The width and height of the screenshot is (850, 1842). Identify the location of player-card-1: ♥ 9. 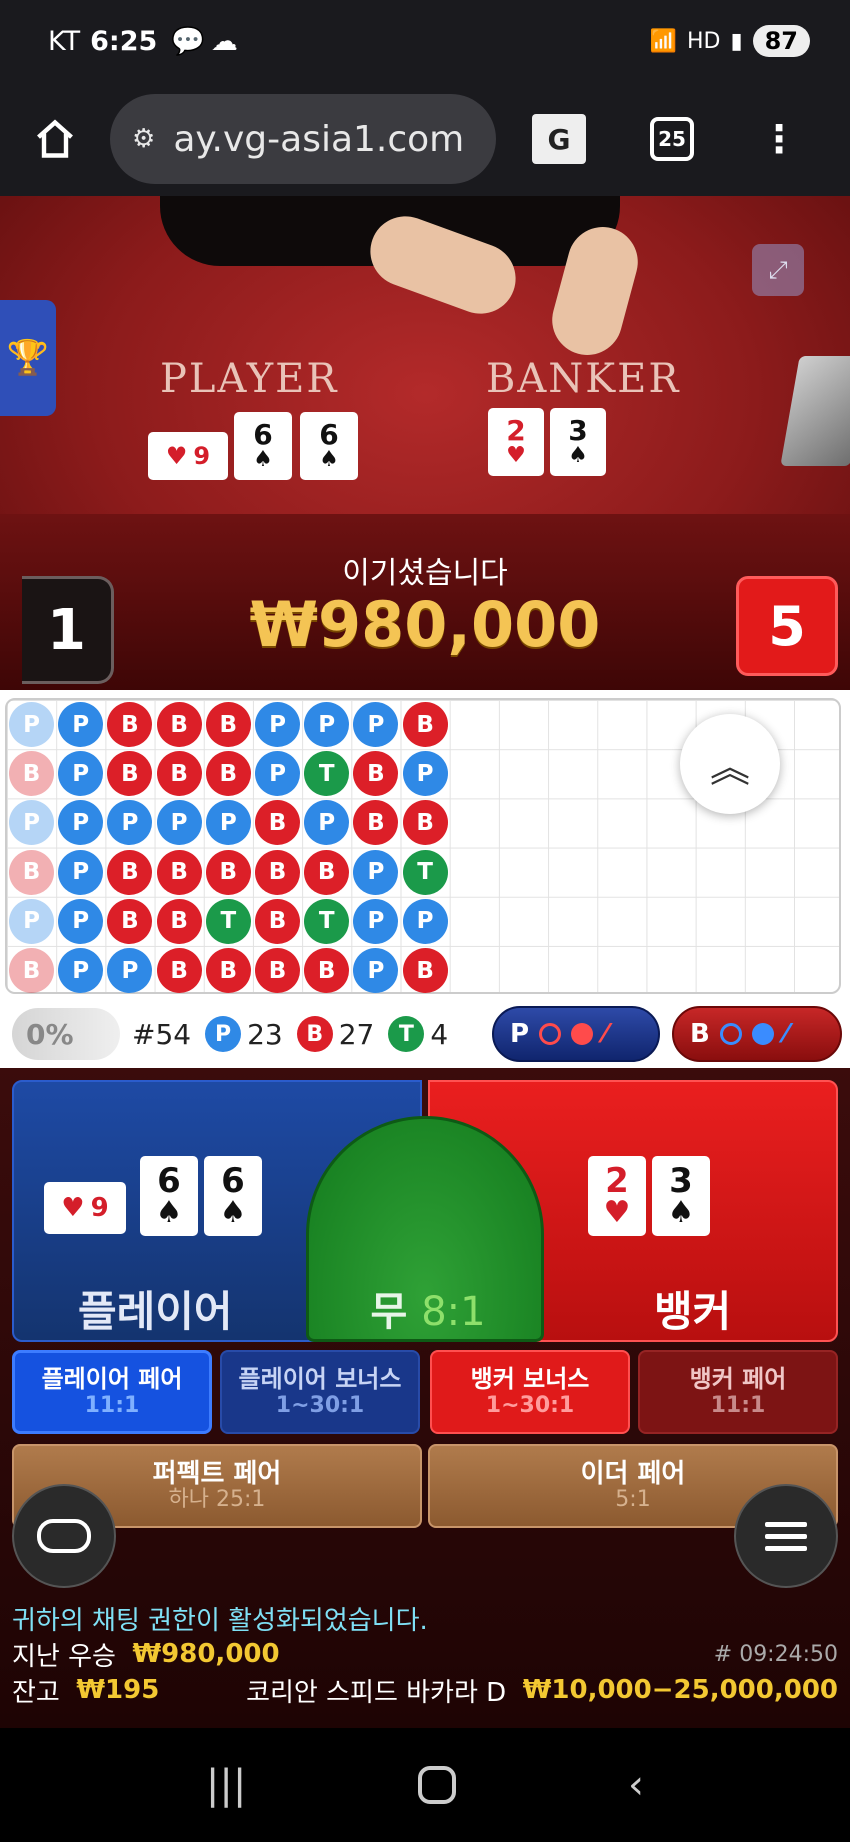
(85, 1208).